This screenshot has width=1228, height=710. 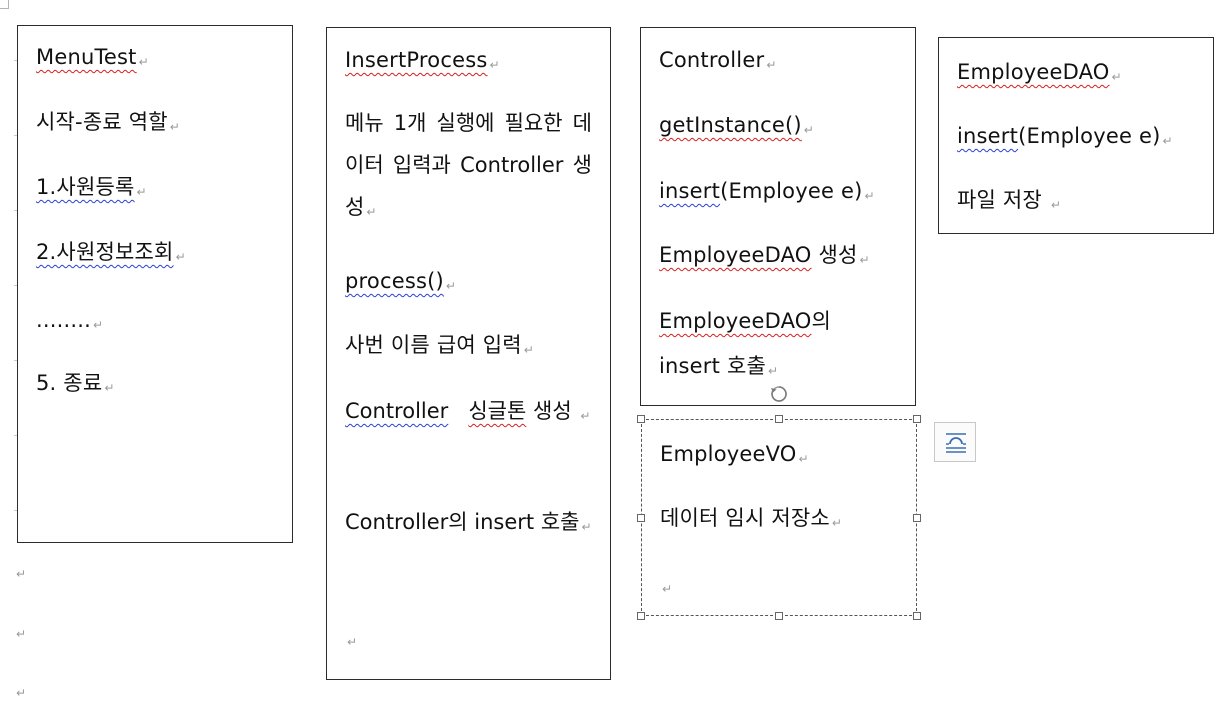 What do you see at coordinates (955, 442) in the screenshot?
I see `layout-options-icon` at bounding box center [955, 442].